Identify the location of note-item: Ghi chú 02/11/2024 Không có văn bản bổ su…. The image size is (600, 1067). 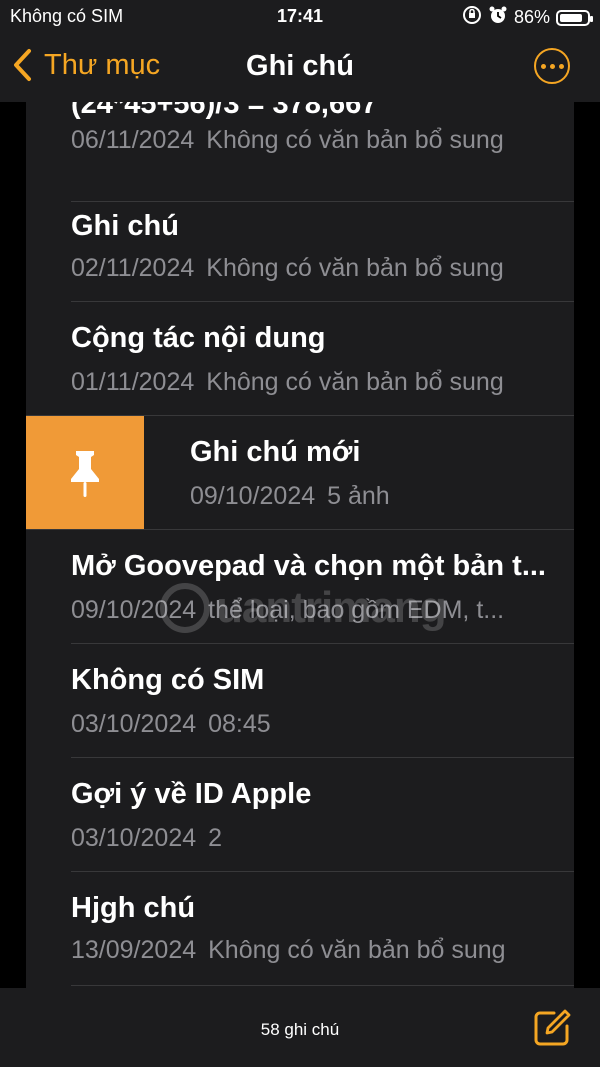
(300, 245).